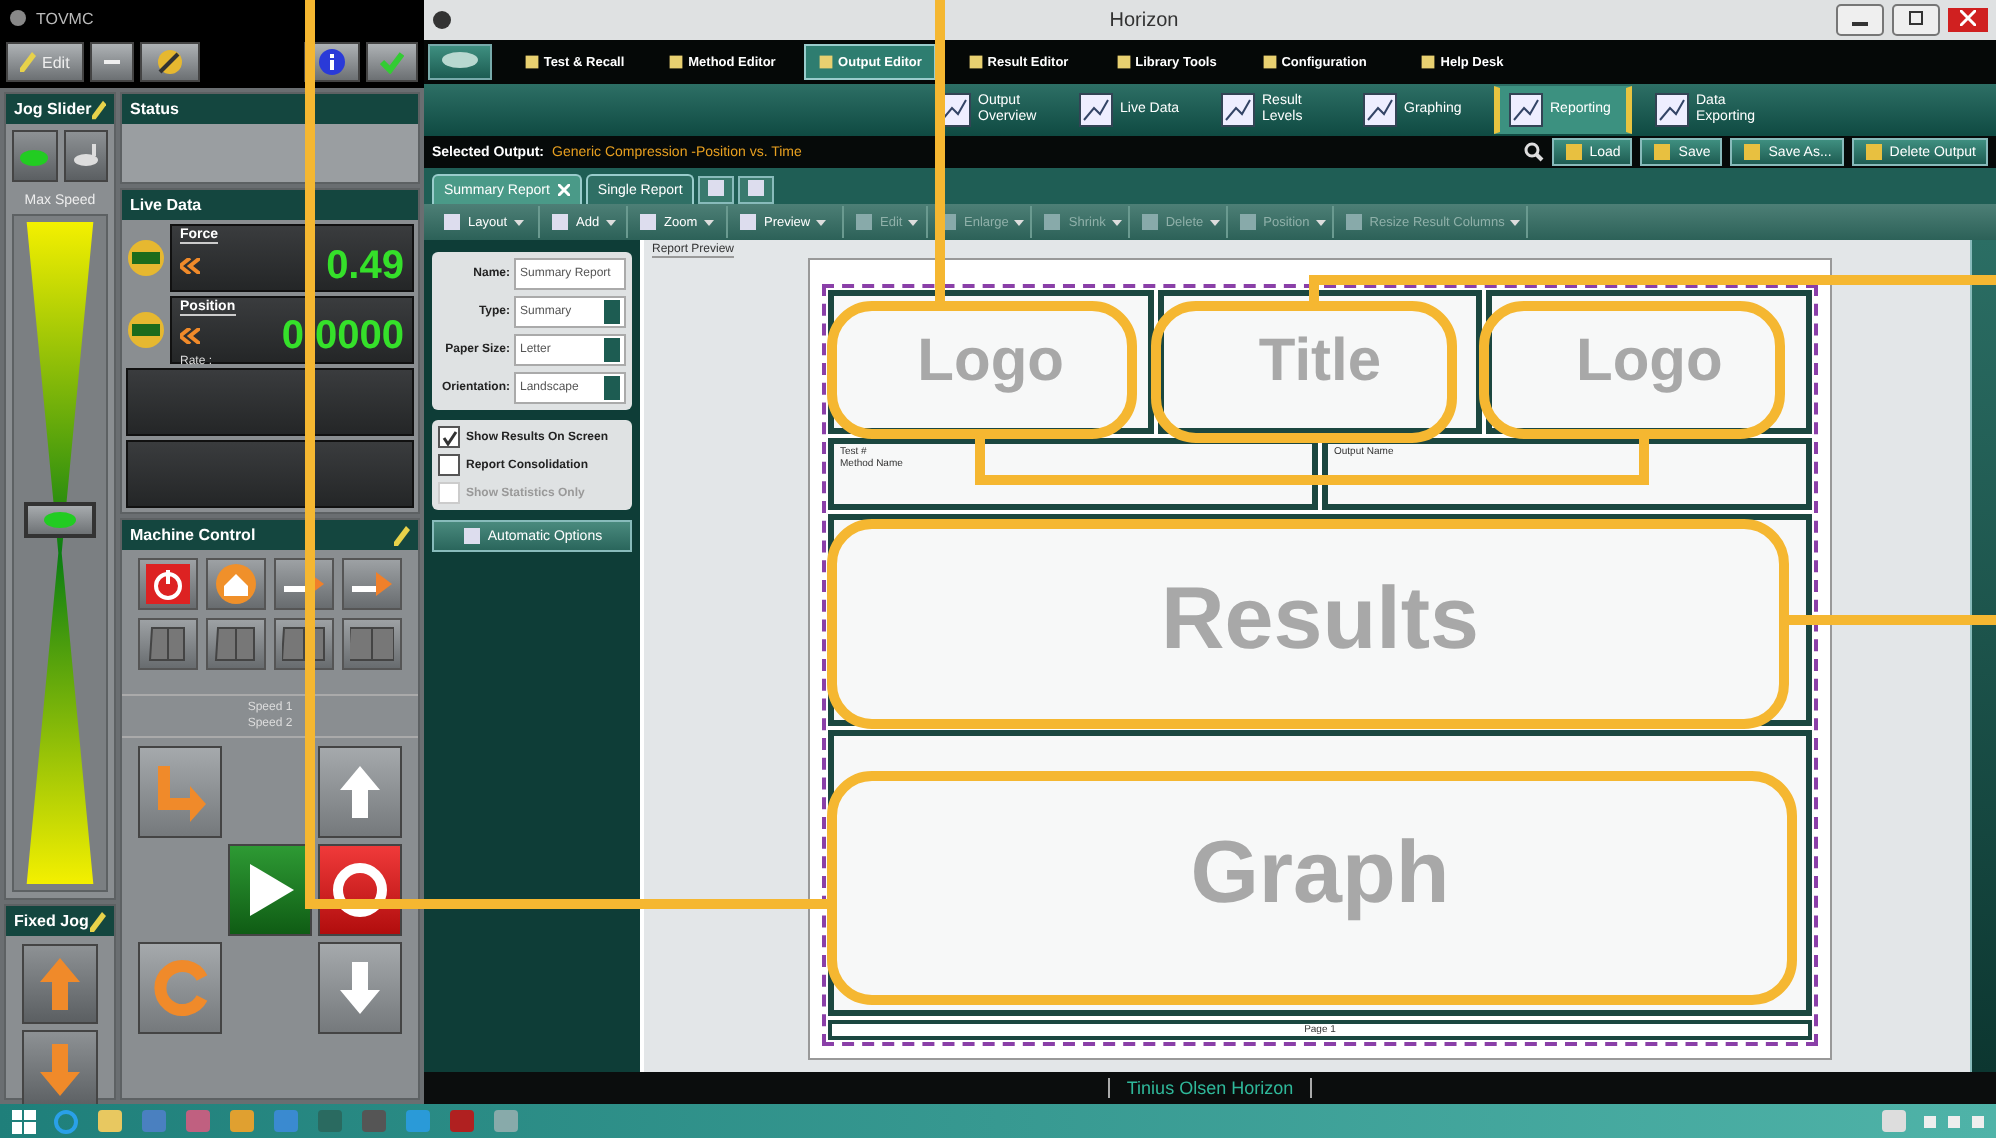 This screenshot has width=1996, height=1138. I want to click on restore-button, so click(1916, 20).